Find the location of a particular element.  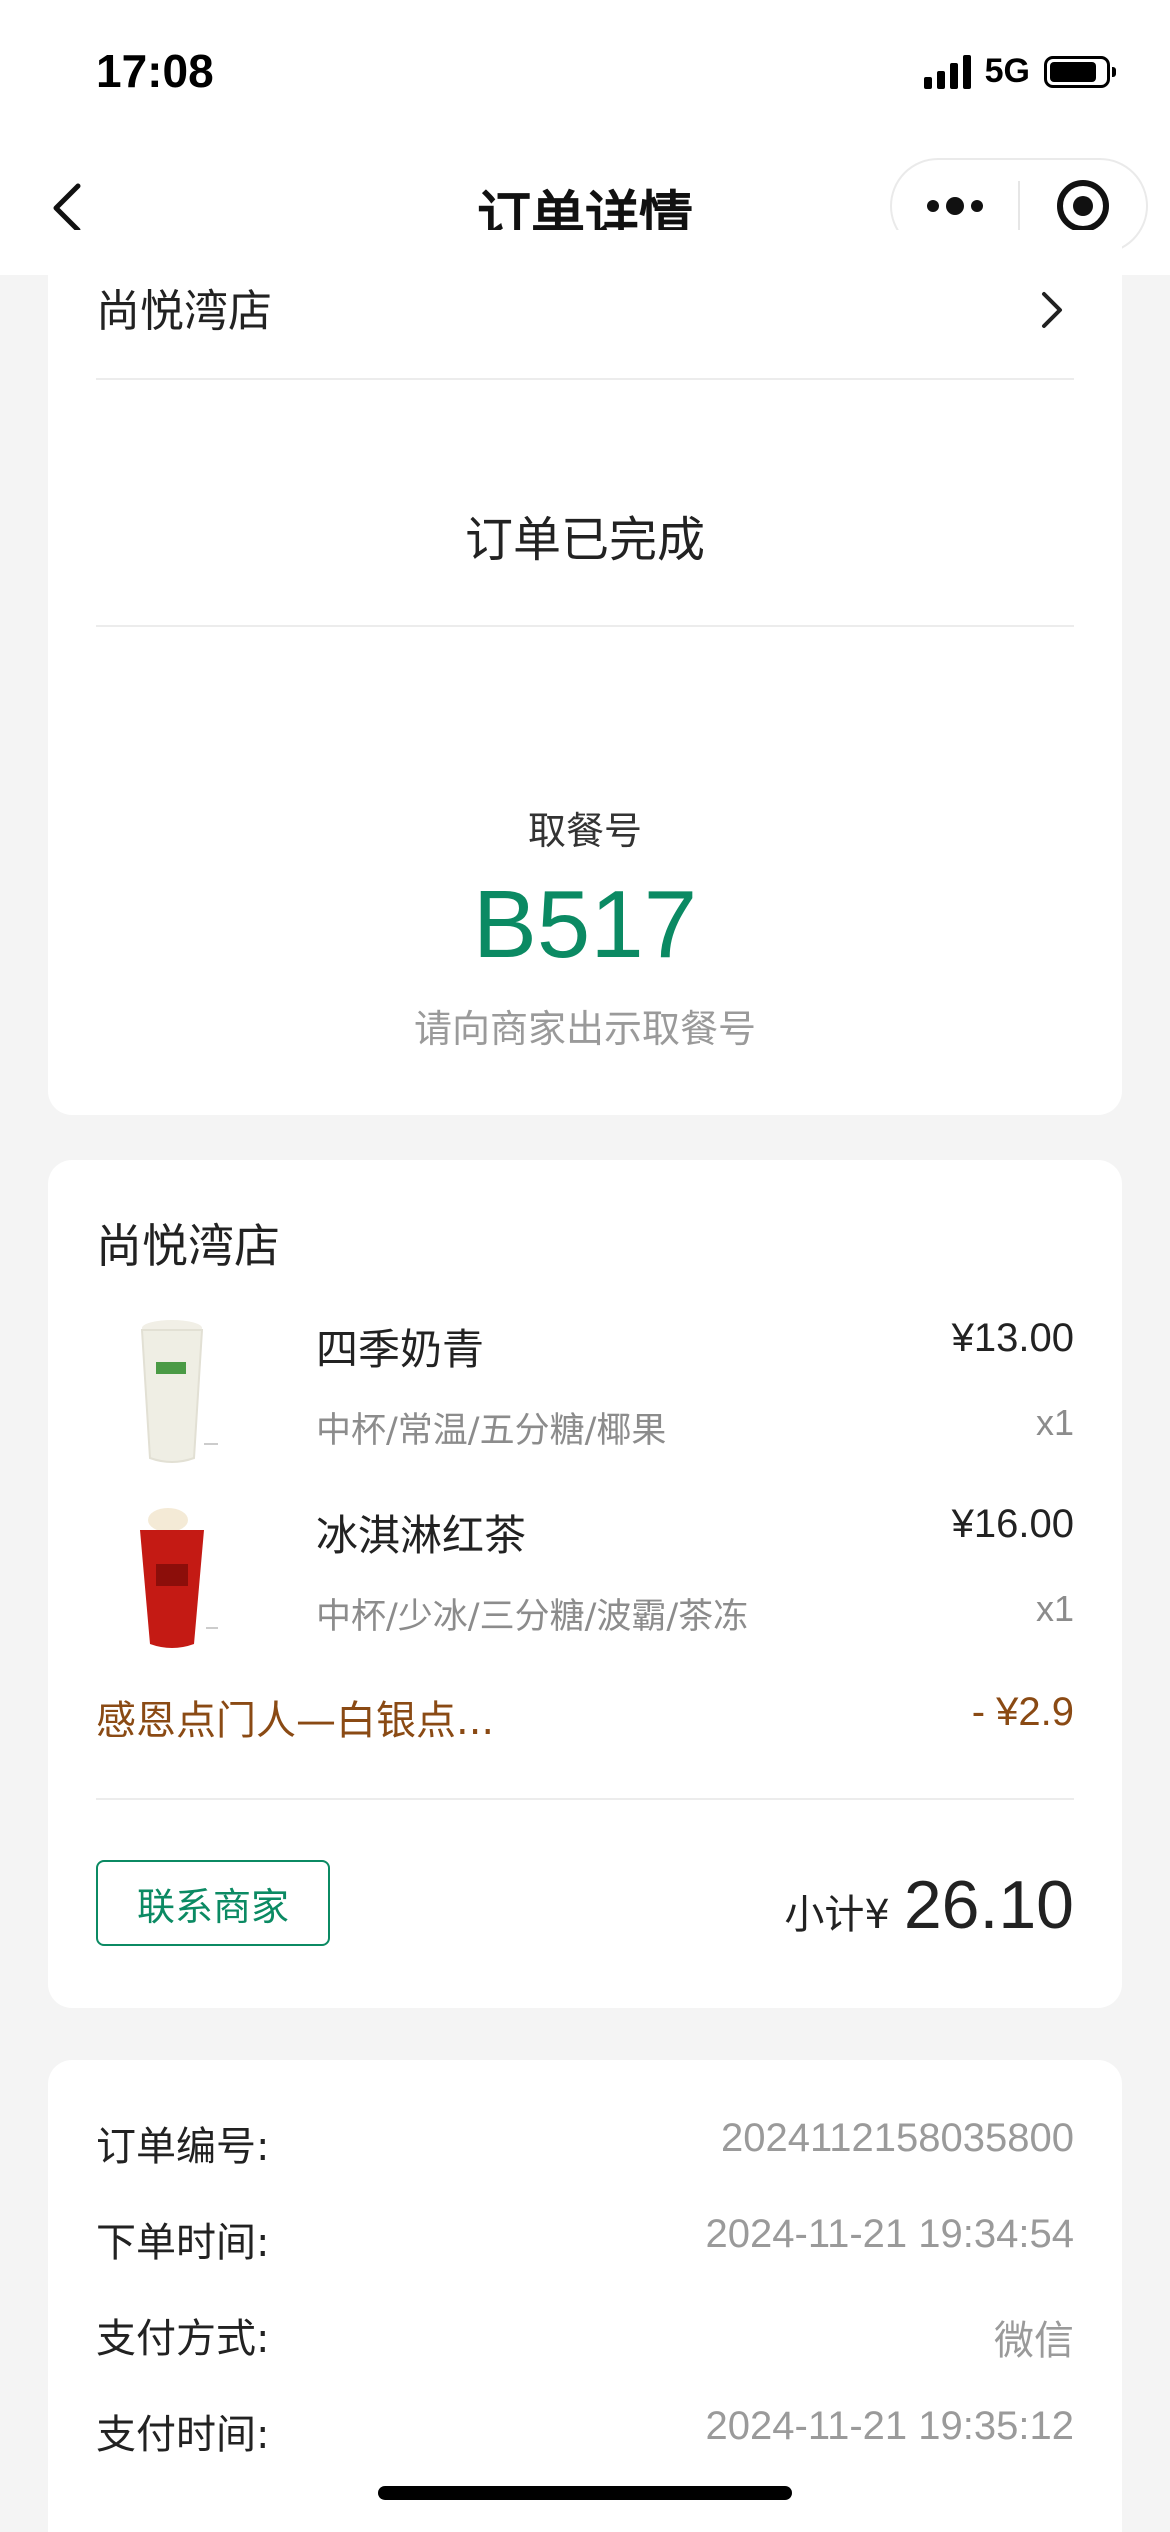

network-label: 5G is located at coordinates (1007, 71).